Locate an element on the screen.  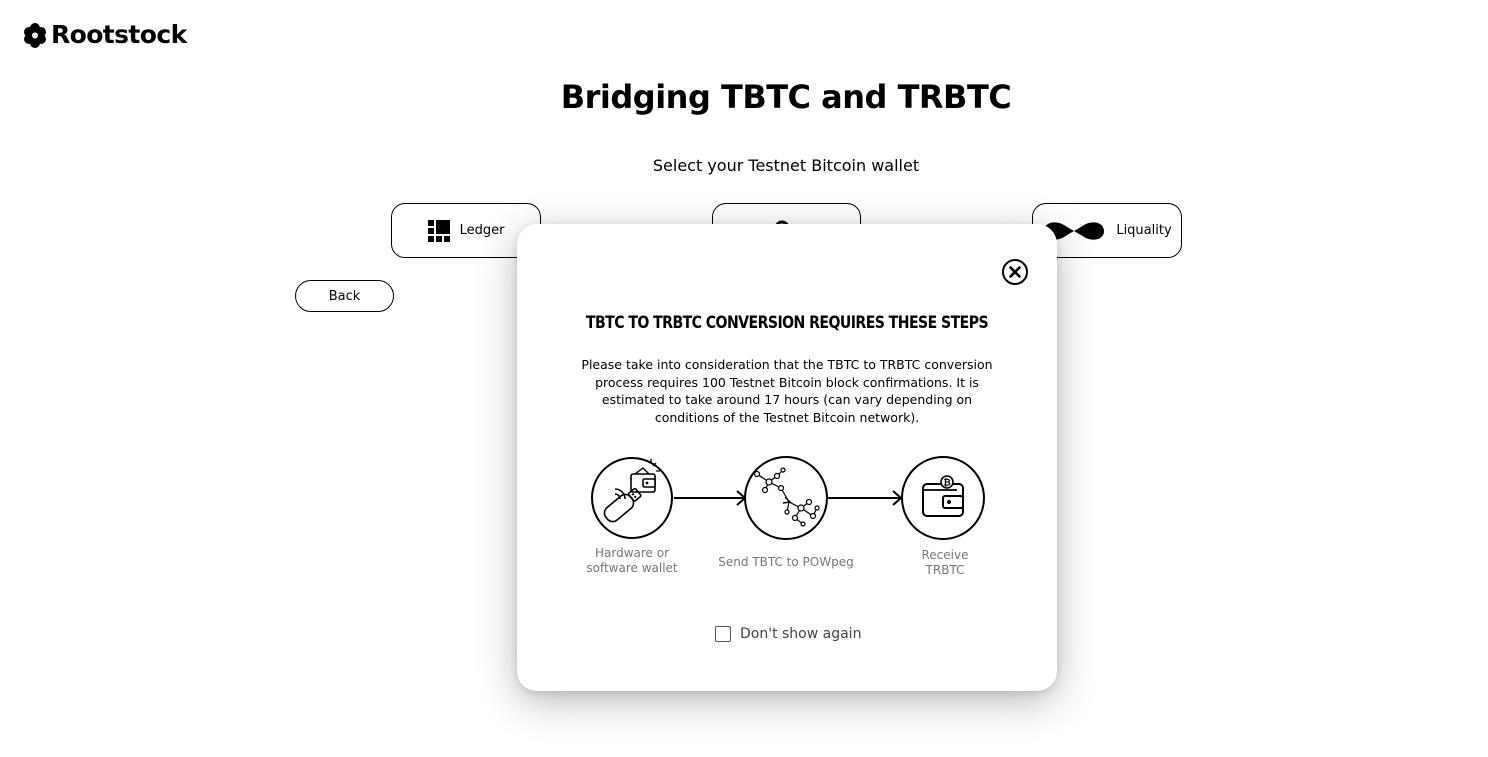
back-button: Back is located at coordinates (344, 296).